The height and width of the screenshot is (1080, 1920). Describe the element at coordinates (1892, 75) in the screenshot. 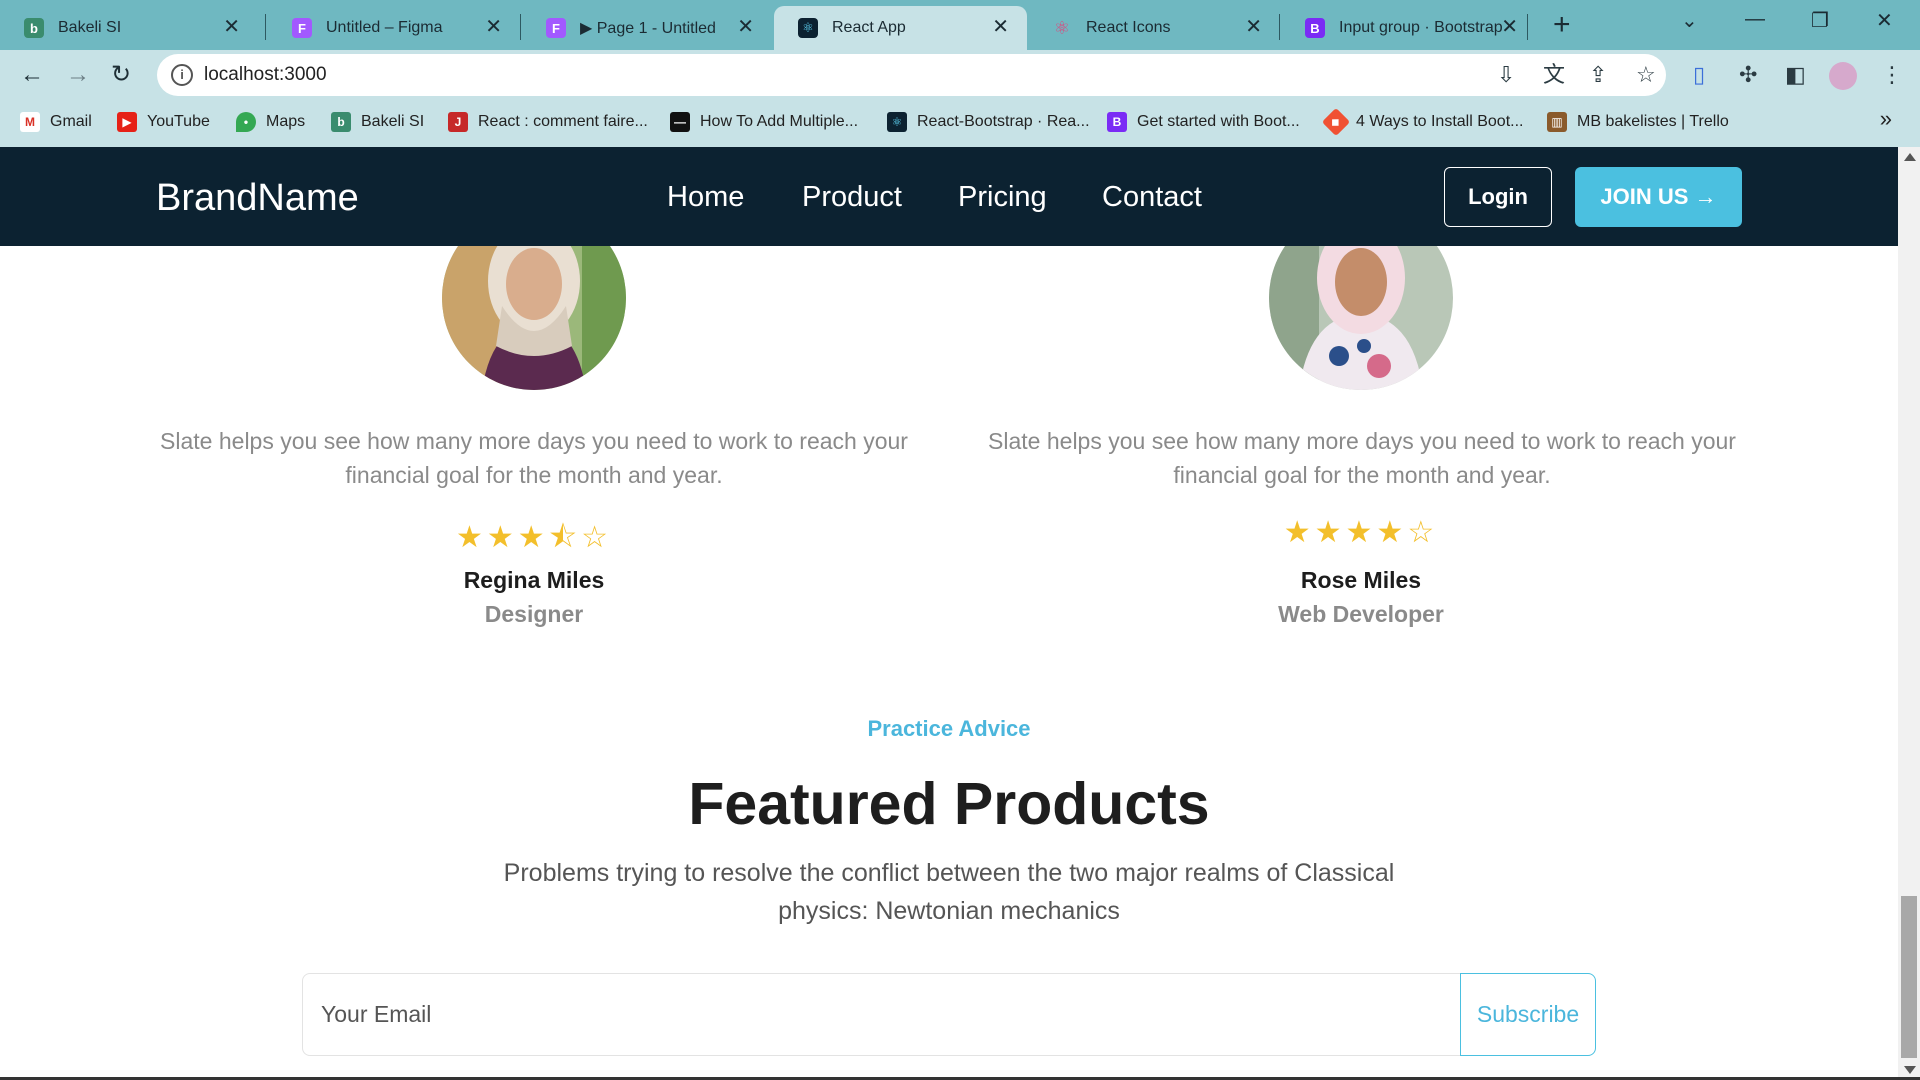

I see `menu-icon: ⋮` at that location.